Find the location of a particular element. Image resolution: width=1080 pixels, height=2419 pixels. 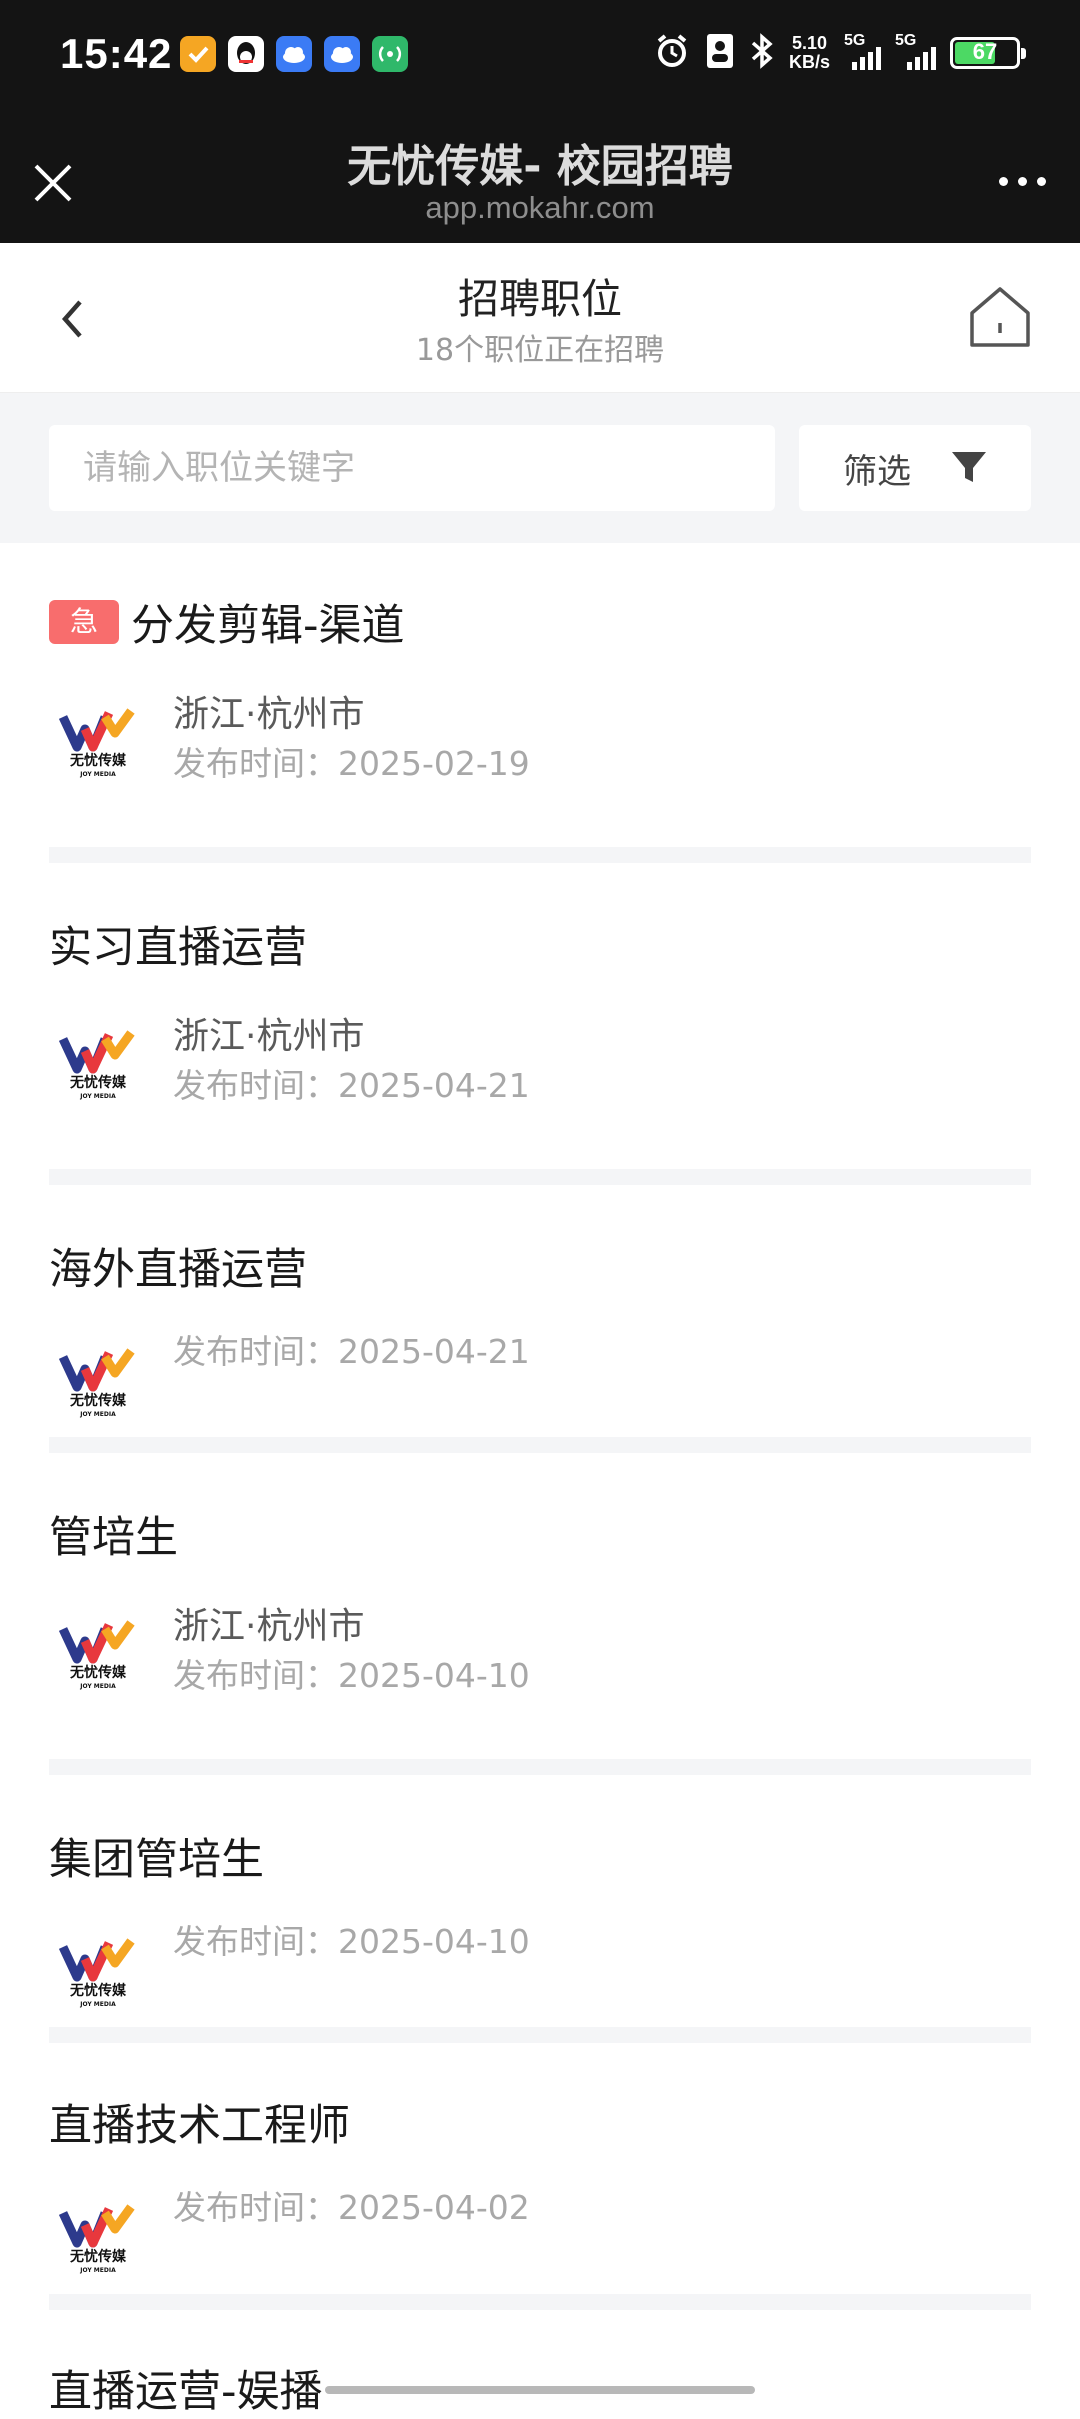

urgent-badge: 急 is located at coordinates (84, 622).